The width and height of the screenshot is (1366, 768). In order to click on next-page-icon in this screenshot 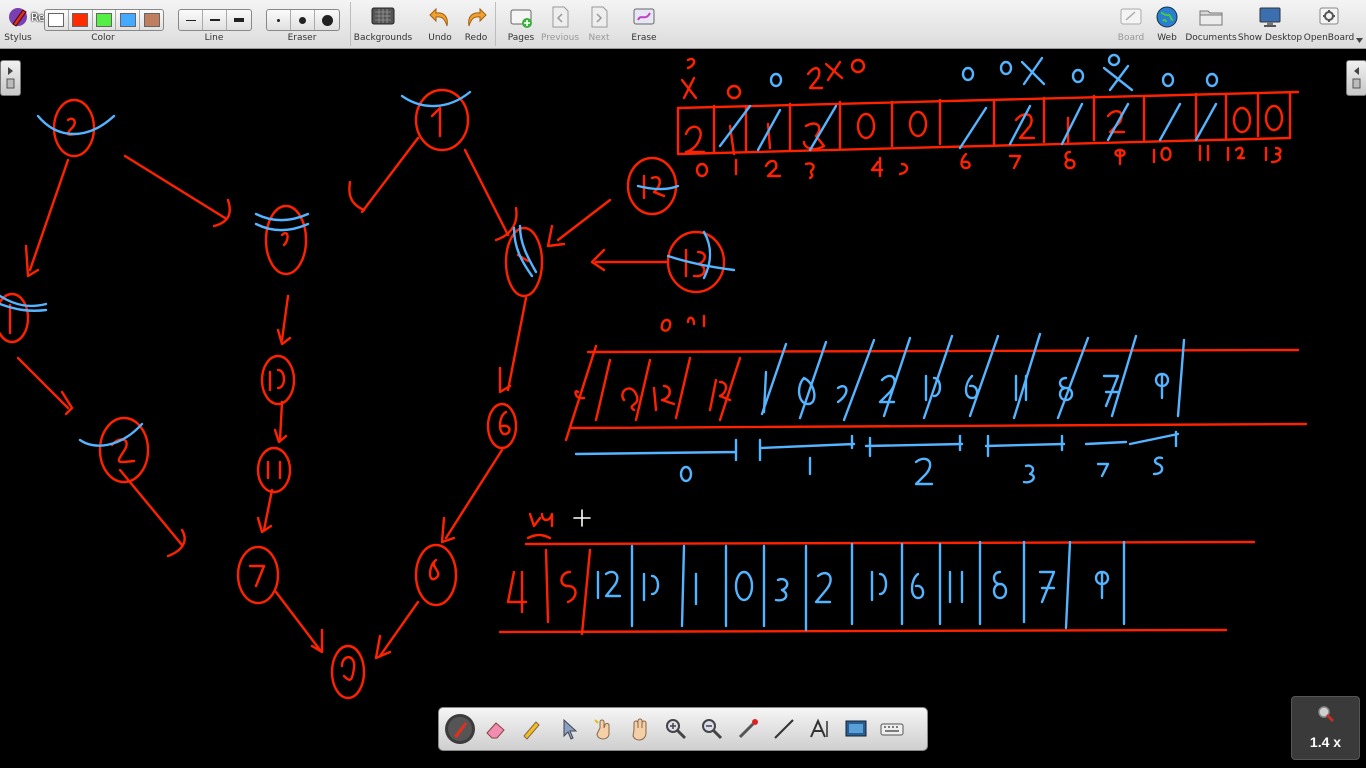, I will do `click(599, 17)`.